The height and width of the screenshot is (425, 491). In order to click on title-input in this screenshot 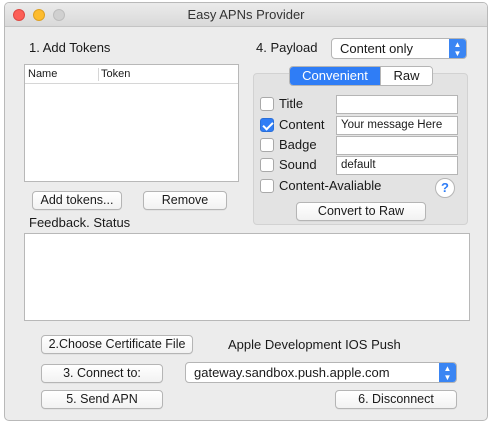, I will do `click(397, 104)`.